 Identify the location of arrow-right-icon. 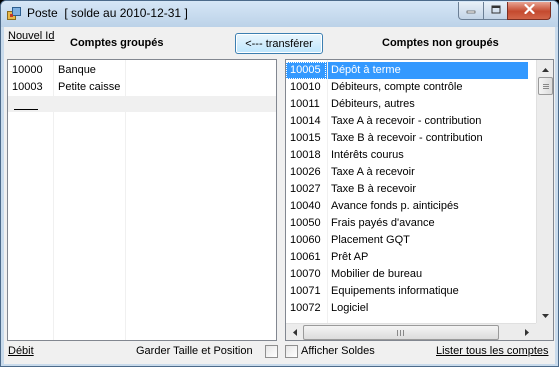
(526, 333).